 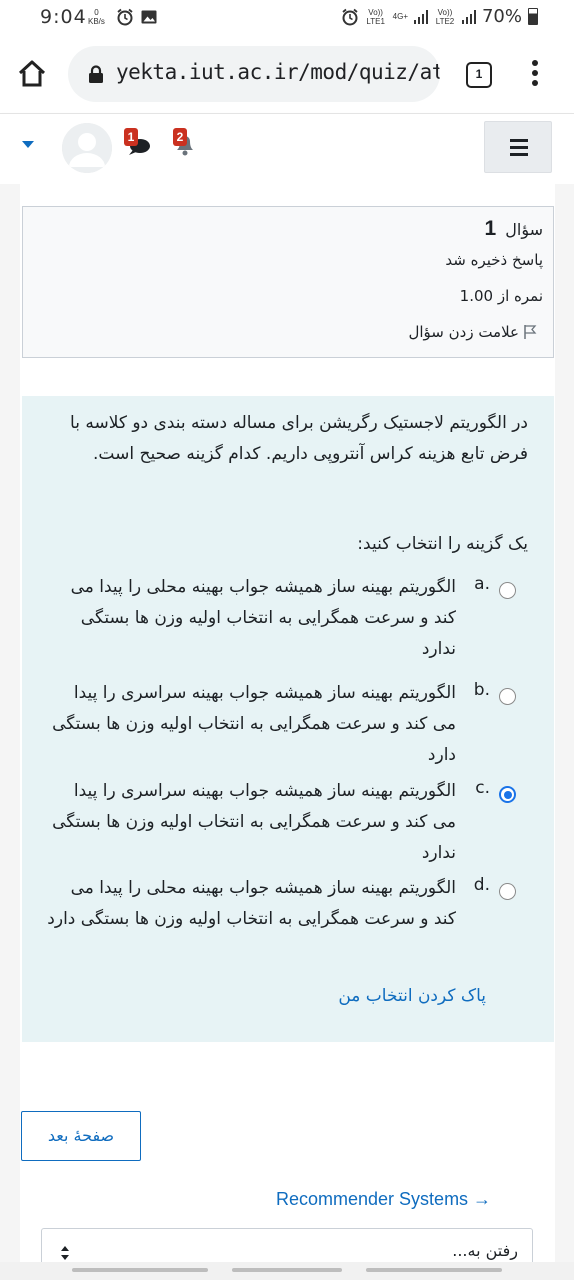 I want to click on network-speed: 0 KB/s, so click(x=96, y=17).